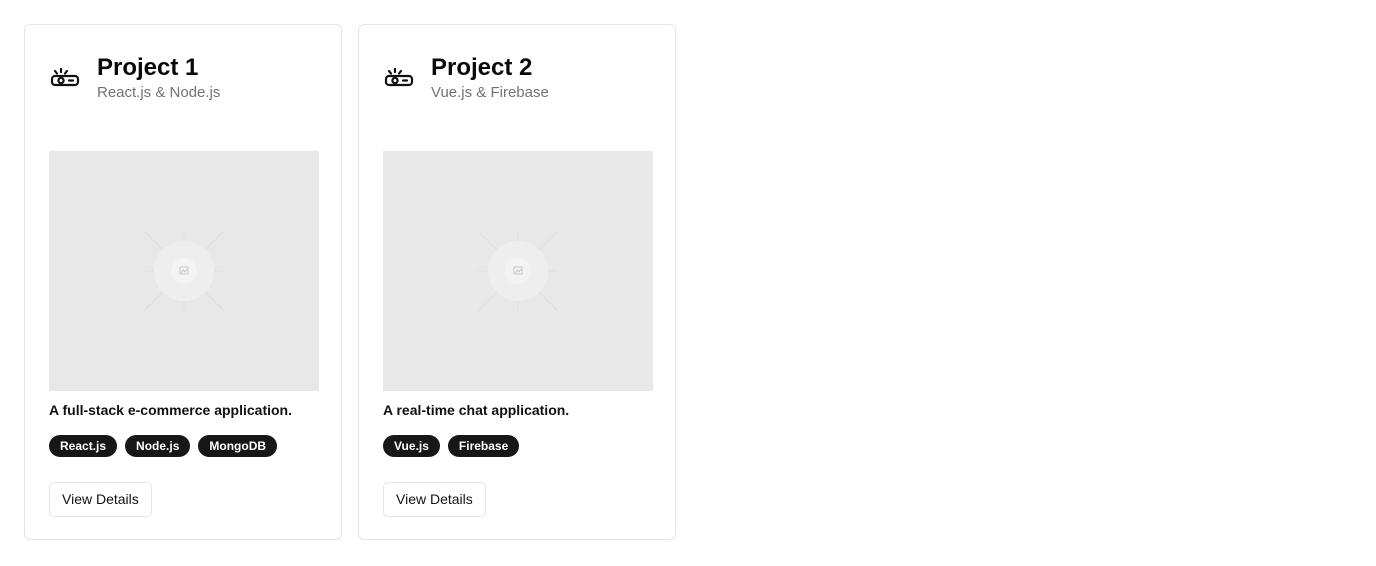 Image resolution: width=1376 pixels, height=566 pixels. What do you see at coordinates (483, 446) in the screenshot?
I see `tag-badge: Firebase` at bounding box center [483, 446].